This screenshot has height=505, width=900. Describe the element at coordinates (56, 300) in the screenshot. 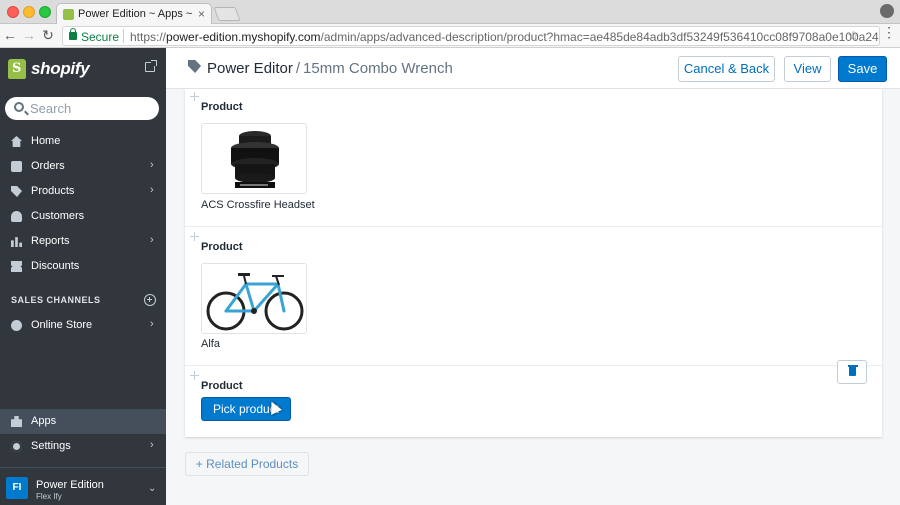

I see `sales-channels-heading: SALES CHANNELS` at that location.